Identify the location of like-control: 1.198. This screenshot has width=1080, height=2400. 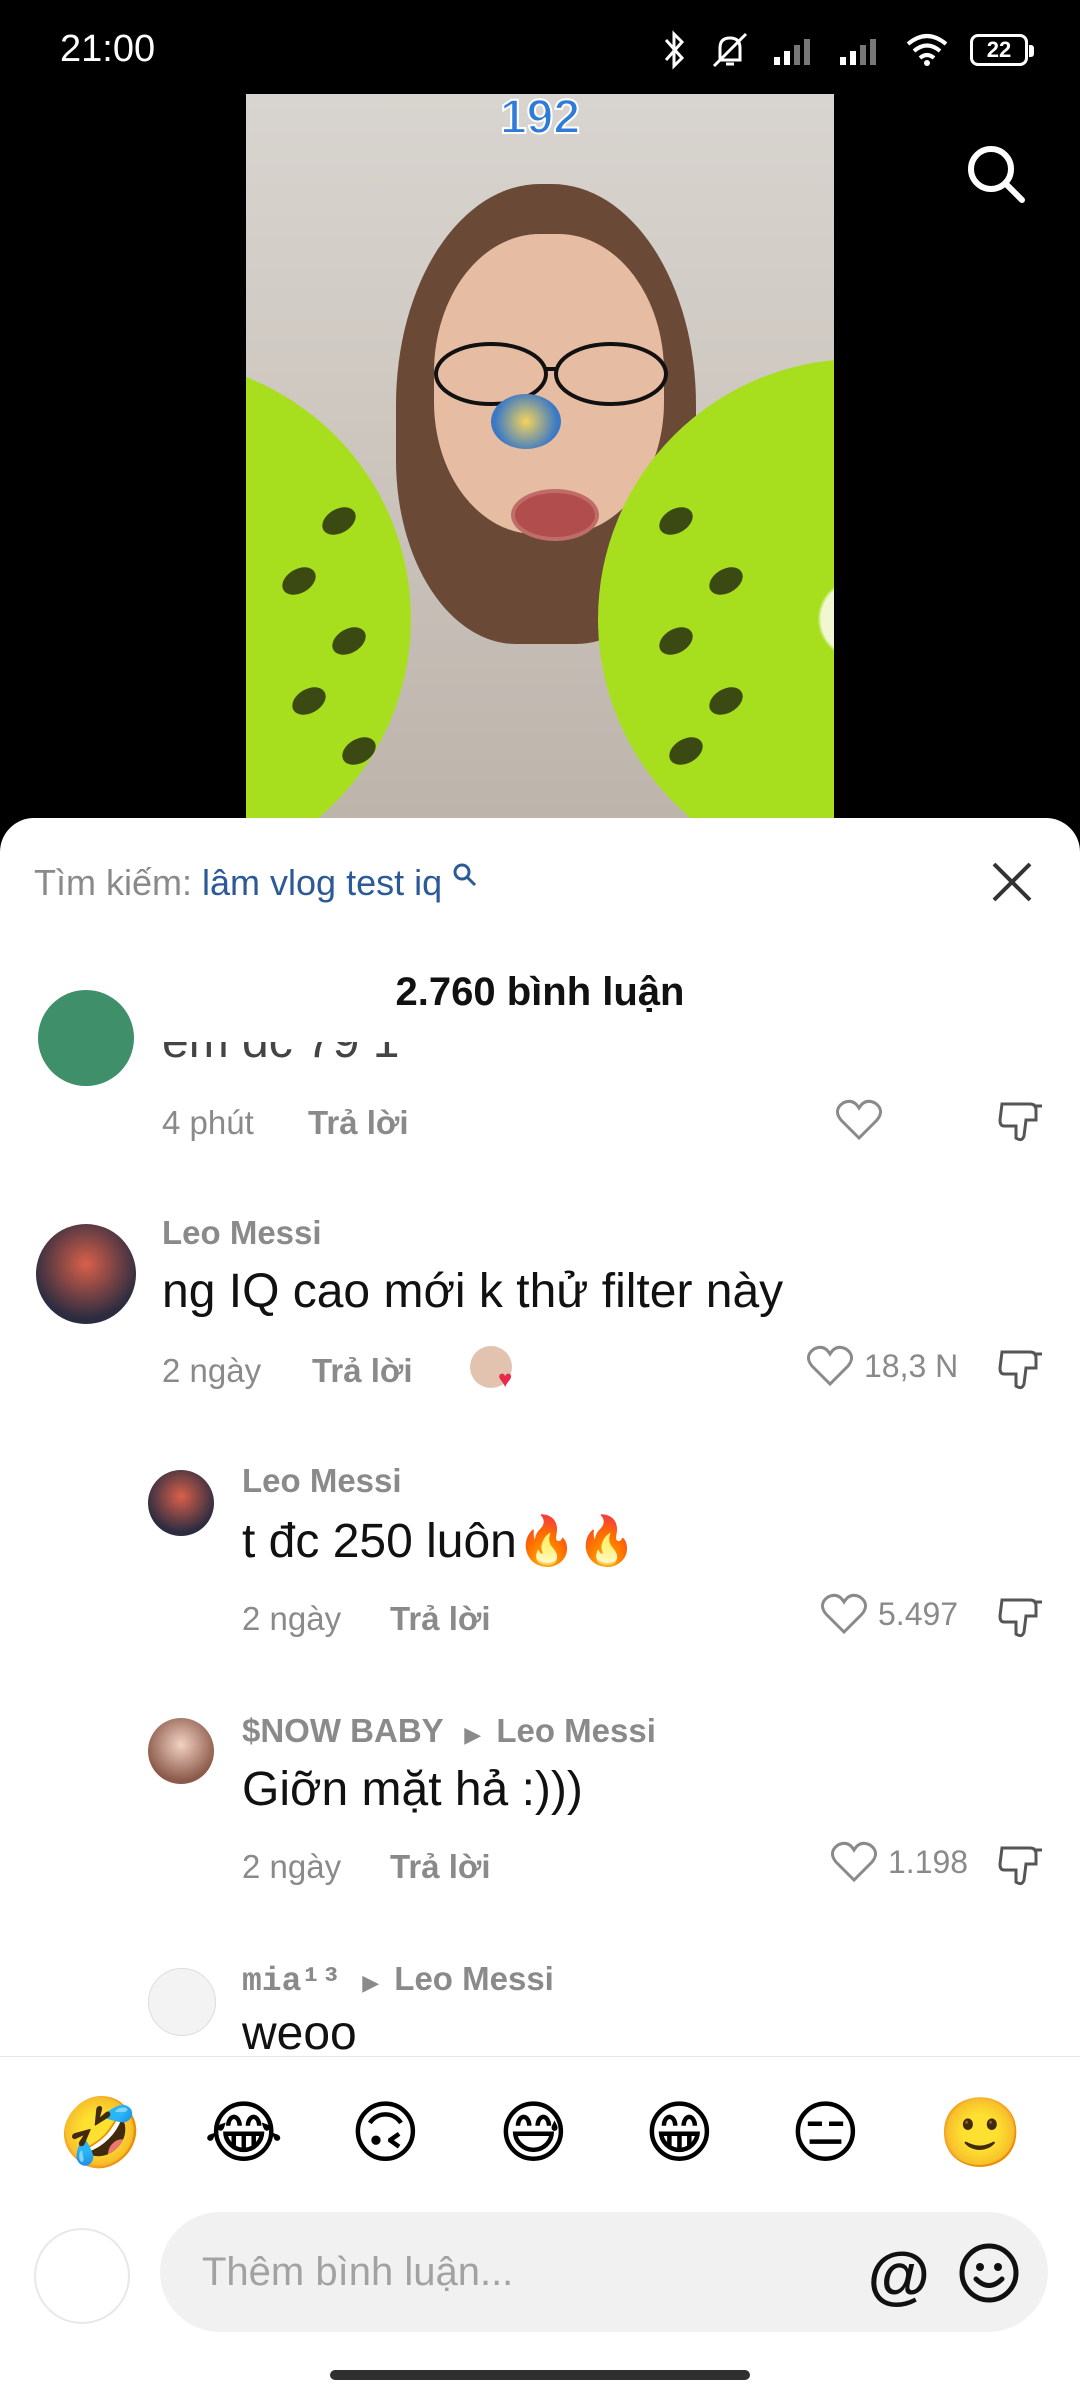
(899, 1862).